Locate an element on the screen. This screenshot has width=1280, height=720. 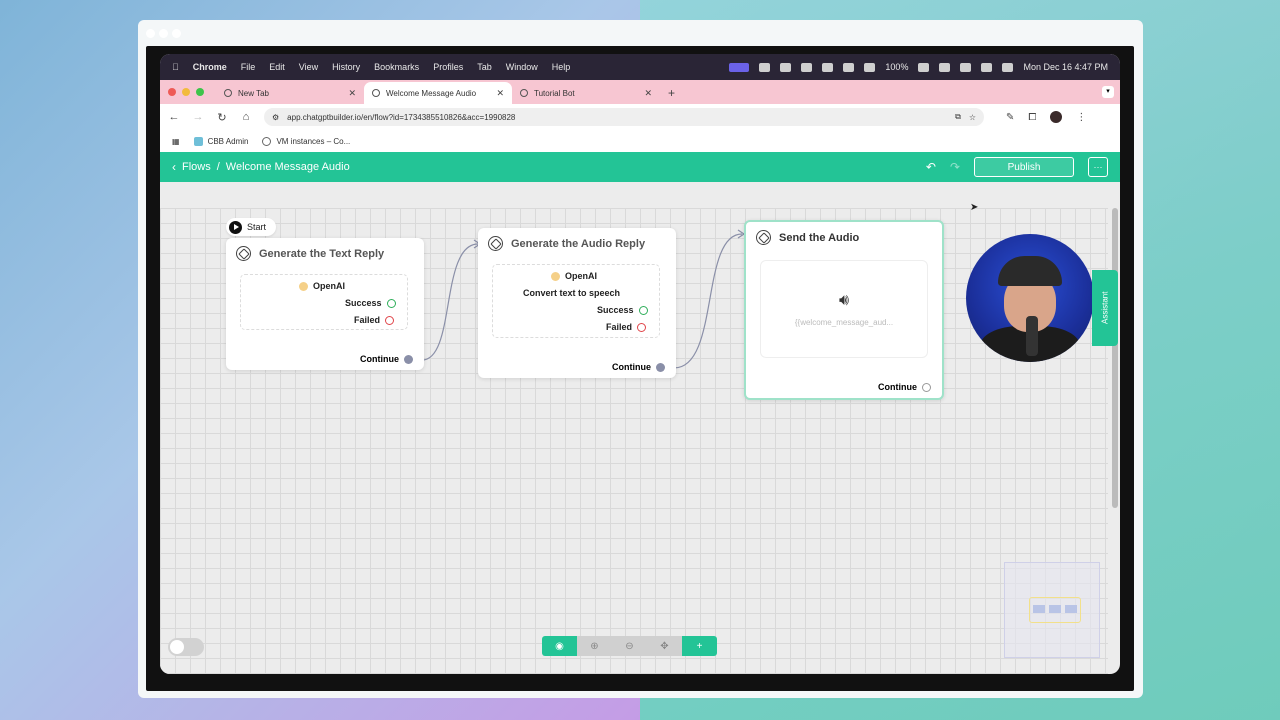
open-in-icon: ⧉ is located at coordinates (958, 117).